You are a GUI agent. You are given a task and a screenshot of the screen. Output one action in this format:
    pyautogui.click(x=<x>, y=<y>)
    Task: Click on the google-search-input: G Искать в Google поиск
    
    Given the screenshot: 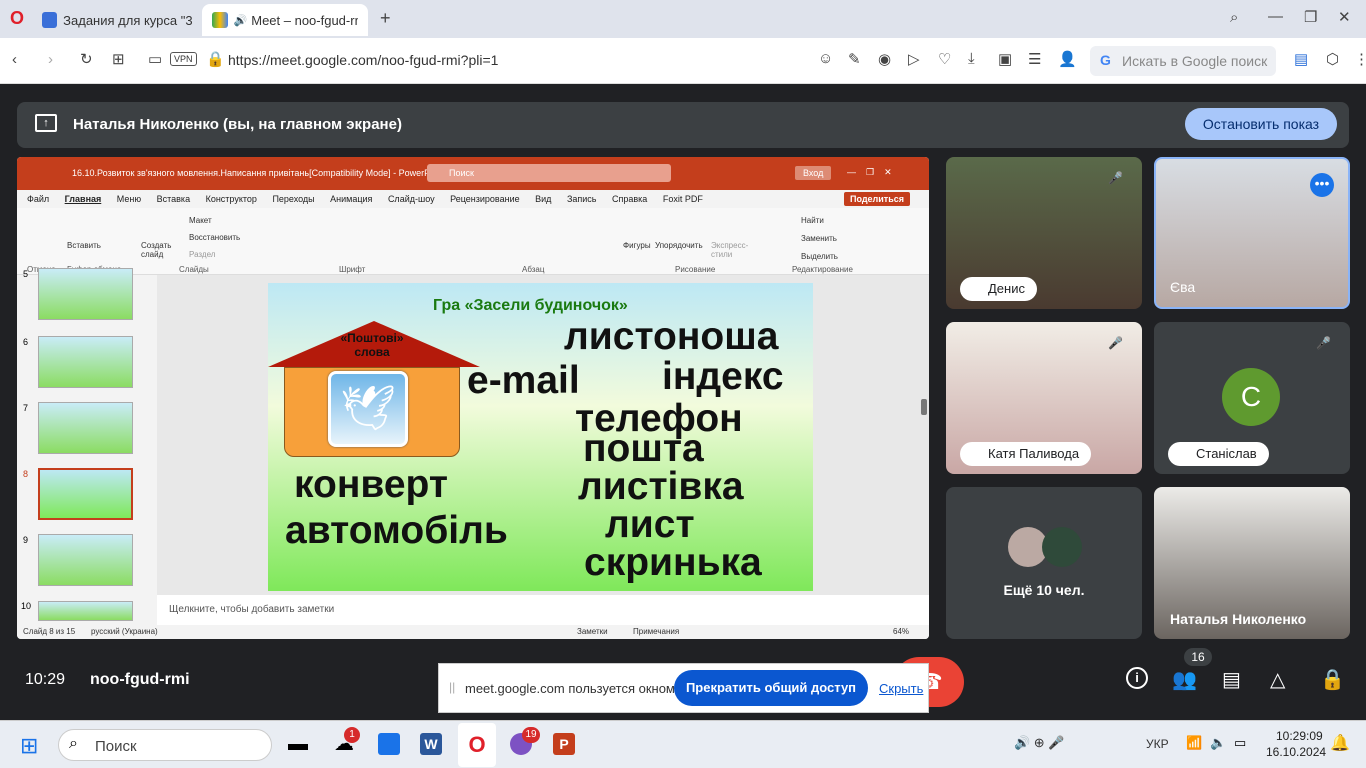 What is the action you would take?
    pyautogui.click(x=1183, y=61)
    